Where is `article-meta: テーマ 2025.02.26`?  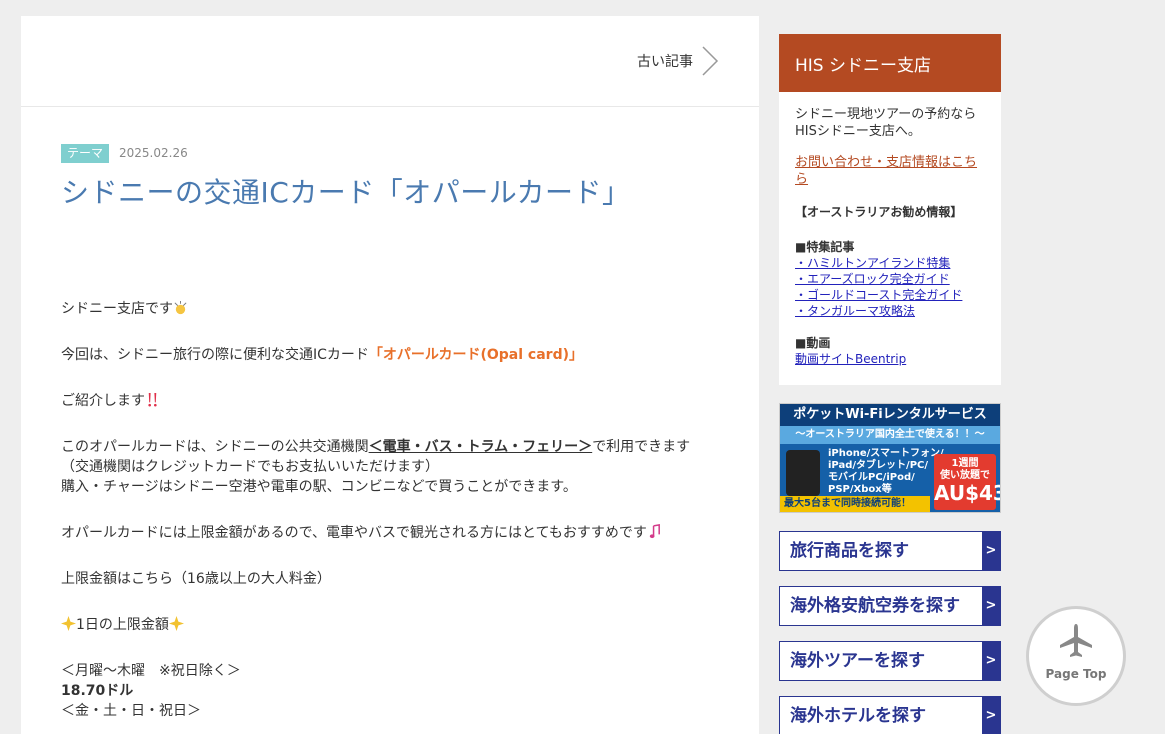 article-meta: テーマ 2025.02.26 is located at coordinates (390, 153).